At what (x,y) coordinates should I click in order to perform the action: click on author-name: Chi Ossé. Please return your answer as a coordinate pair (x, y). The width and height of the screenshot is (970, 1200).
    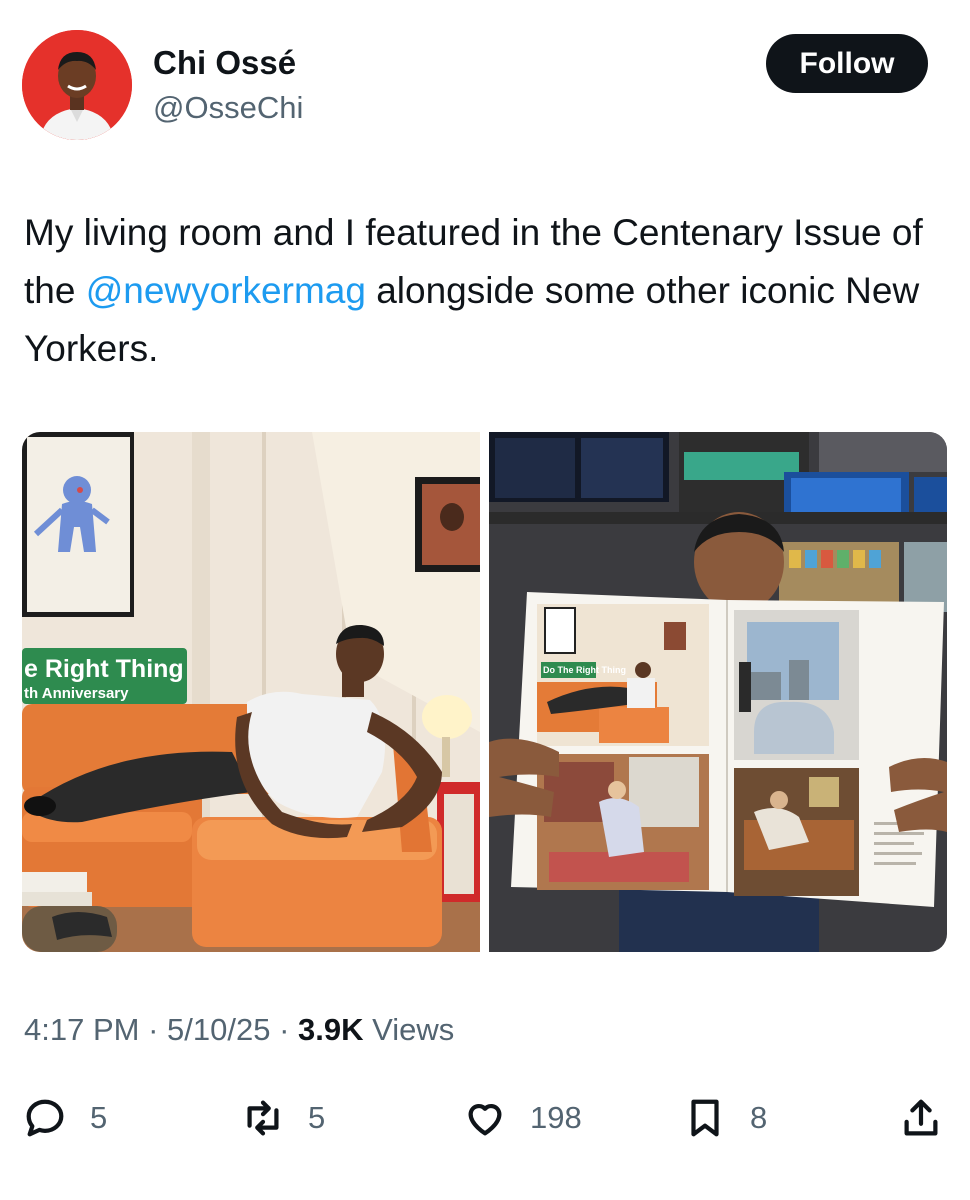
    Looking at the image, I should click on (224, 63).